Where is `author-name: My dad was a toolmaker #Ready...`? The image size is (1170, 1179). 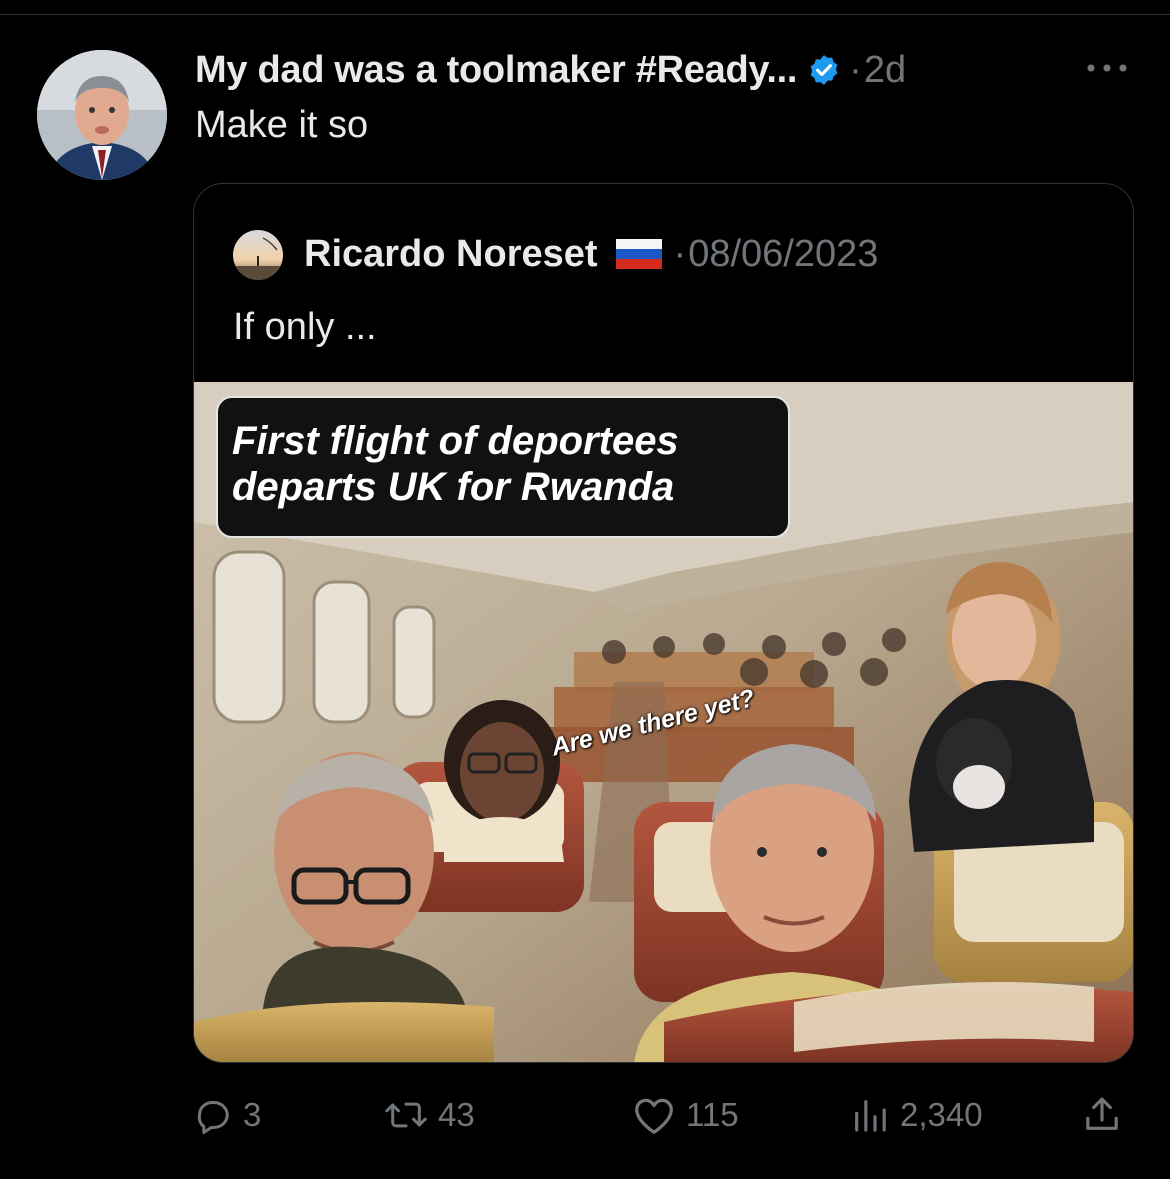 author-name: My dad was a toolmaker #Ready... is located at coordinates (496, 70).